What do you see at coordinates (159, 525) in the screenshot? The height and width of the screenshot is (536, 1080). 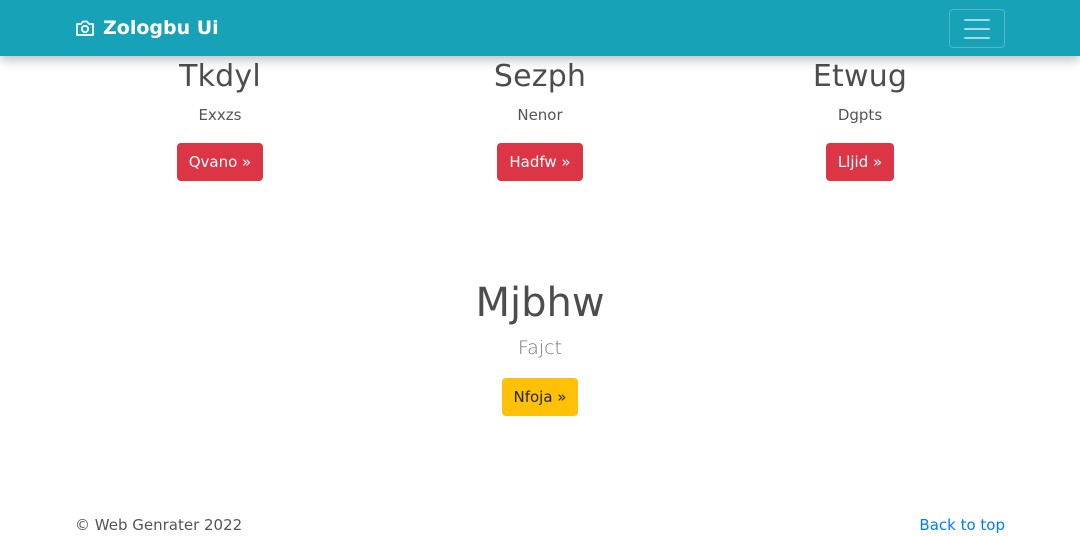 I see `copyright-text: © Web Genrater 2022` at bounding box center [159, 525].